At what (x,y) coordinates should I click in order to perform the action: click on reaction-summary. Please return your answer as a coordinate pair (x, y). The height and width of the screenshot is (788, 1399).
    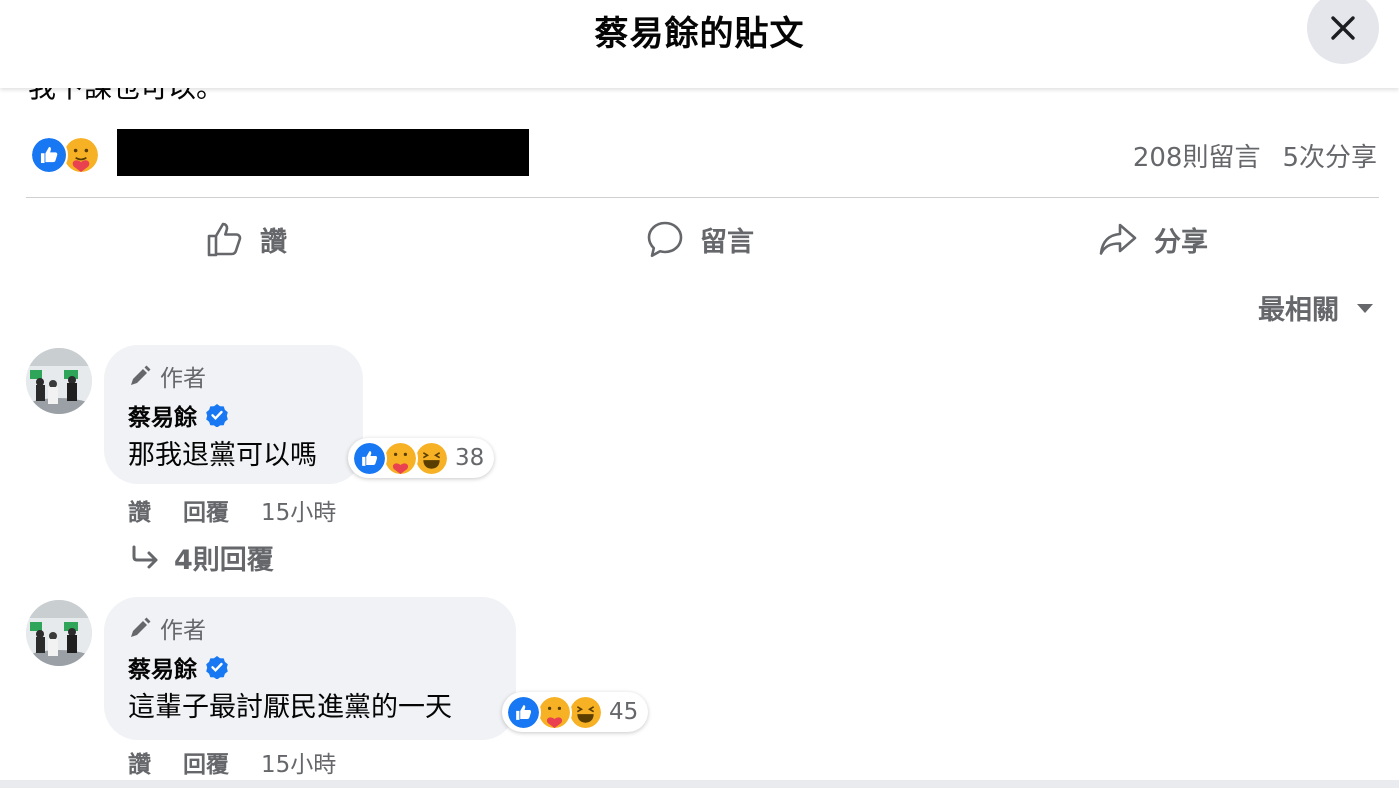
    Looking at the image, I should click on (70, 156).